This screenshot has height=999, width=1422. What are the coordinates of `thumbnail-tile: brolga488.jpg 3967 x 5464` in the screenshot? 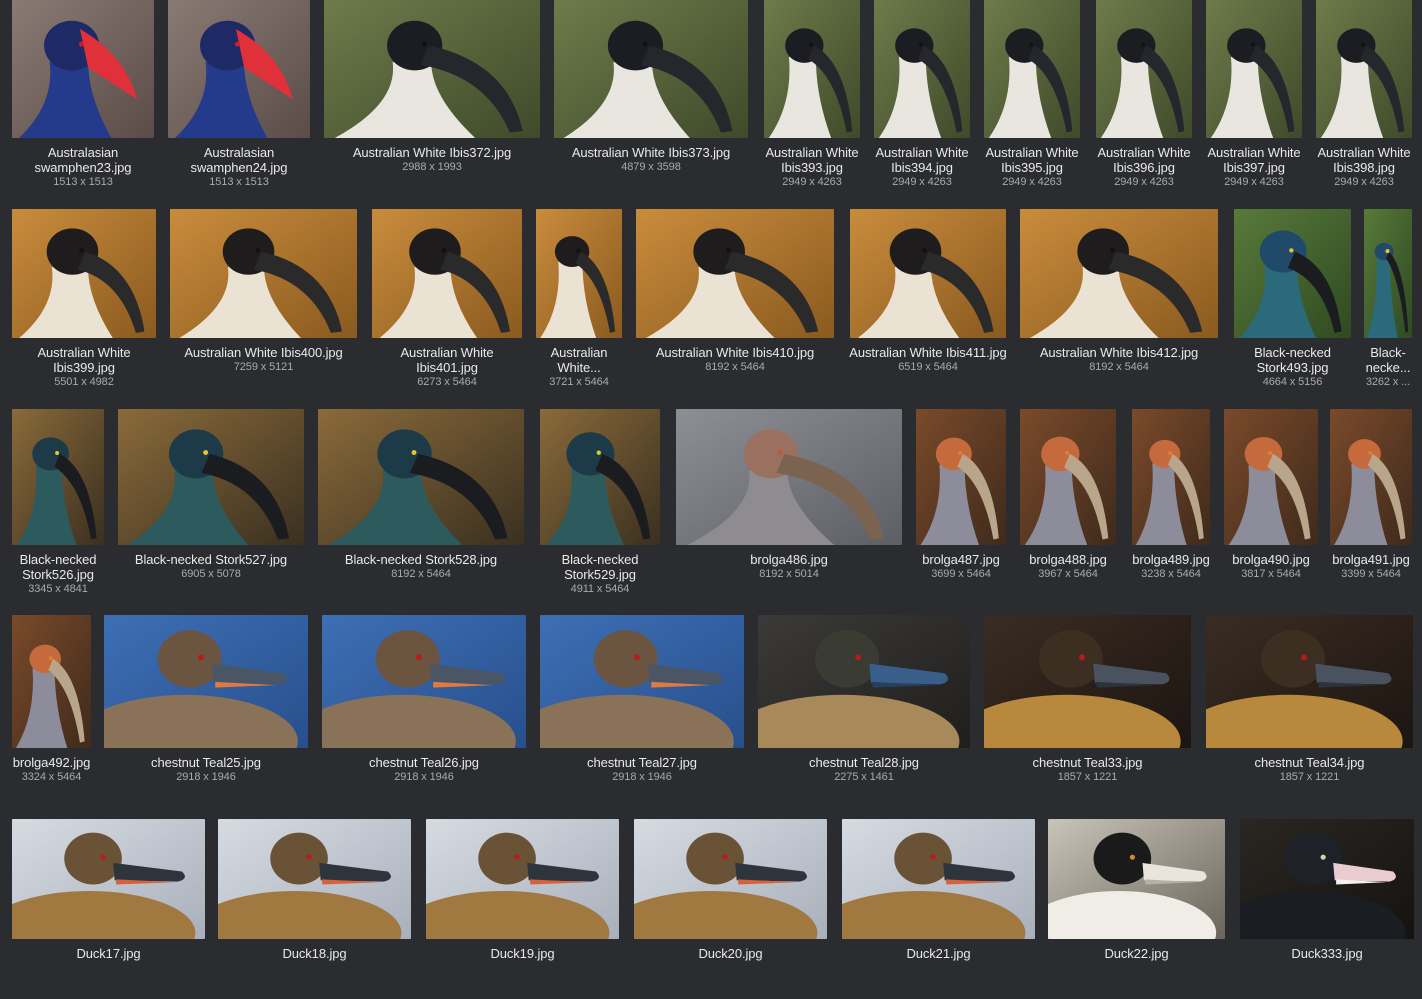 It's located at (1068, 507).